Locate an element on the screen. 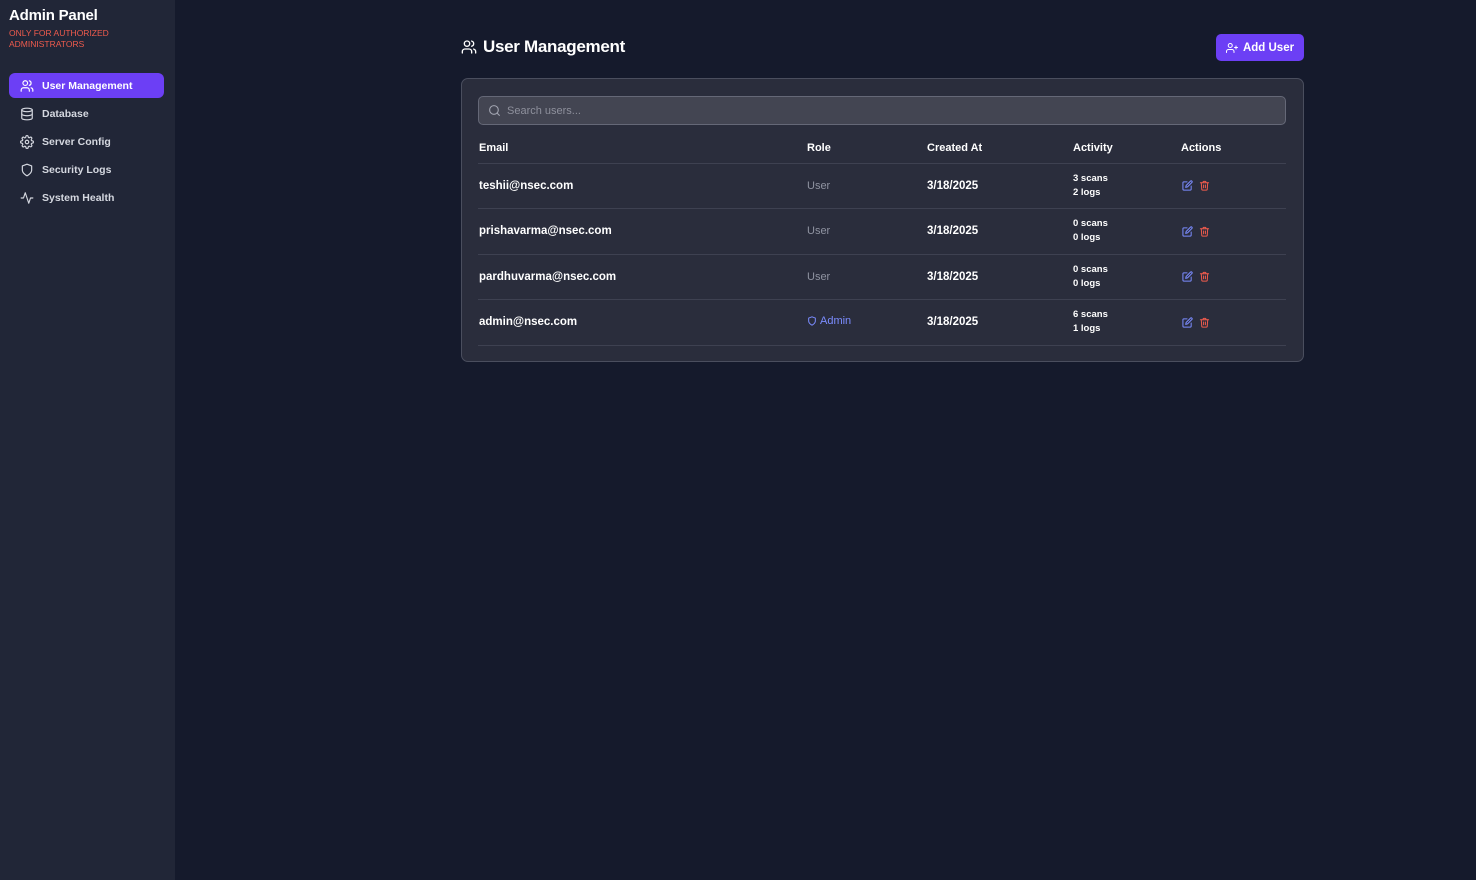 This screenshot has height=880, width=1476. user-plus-icon is located at coordinates (1231, 47).